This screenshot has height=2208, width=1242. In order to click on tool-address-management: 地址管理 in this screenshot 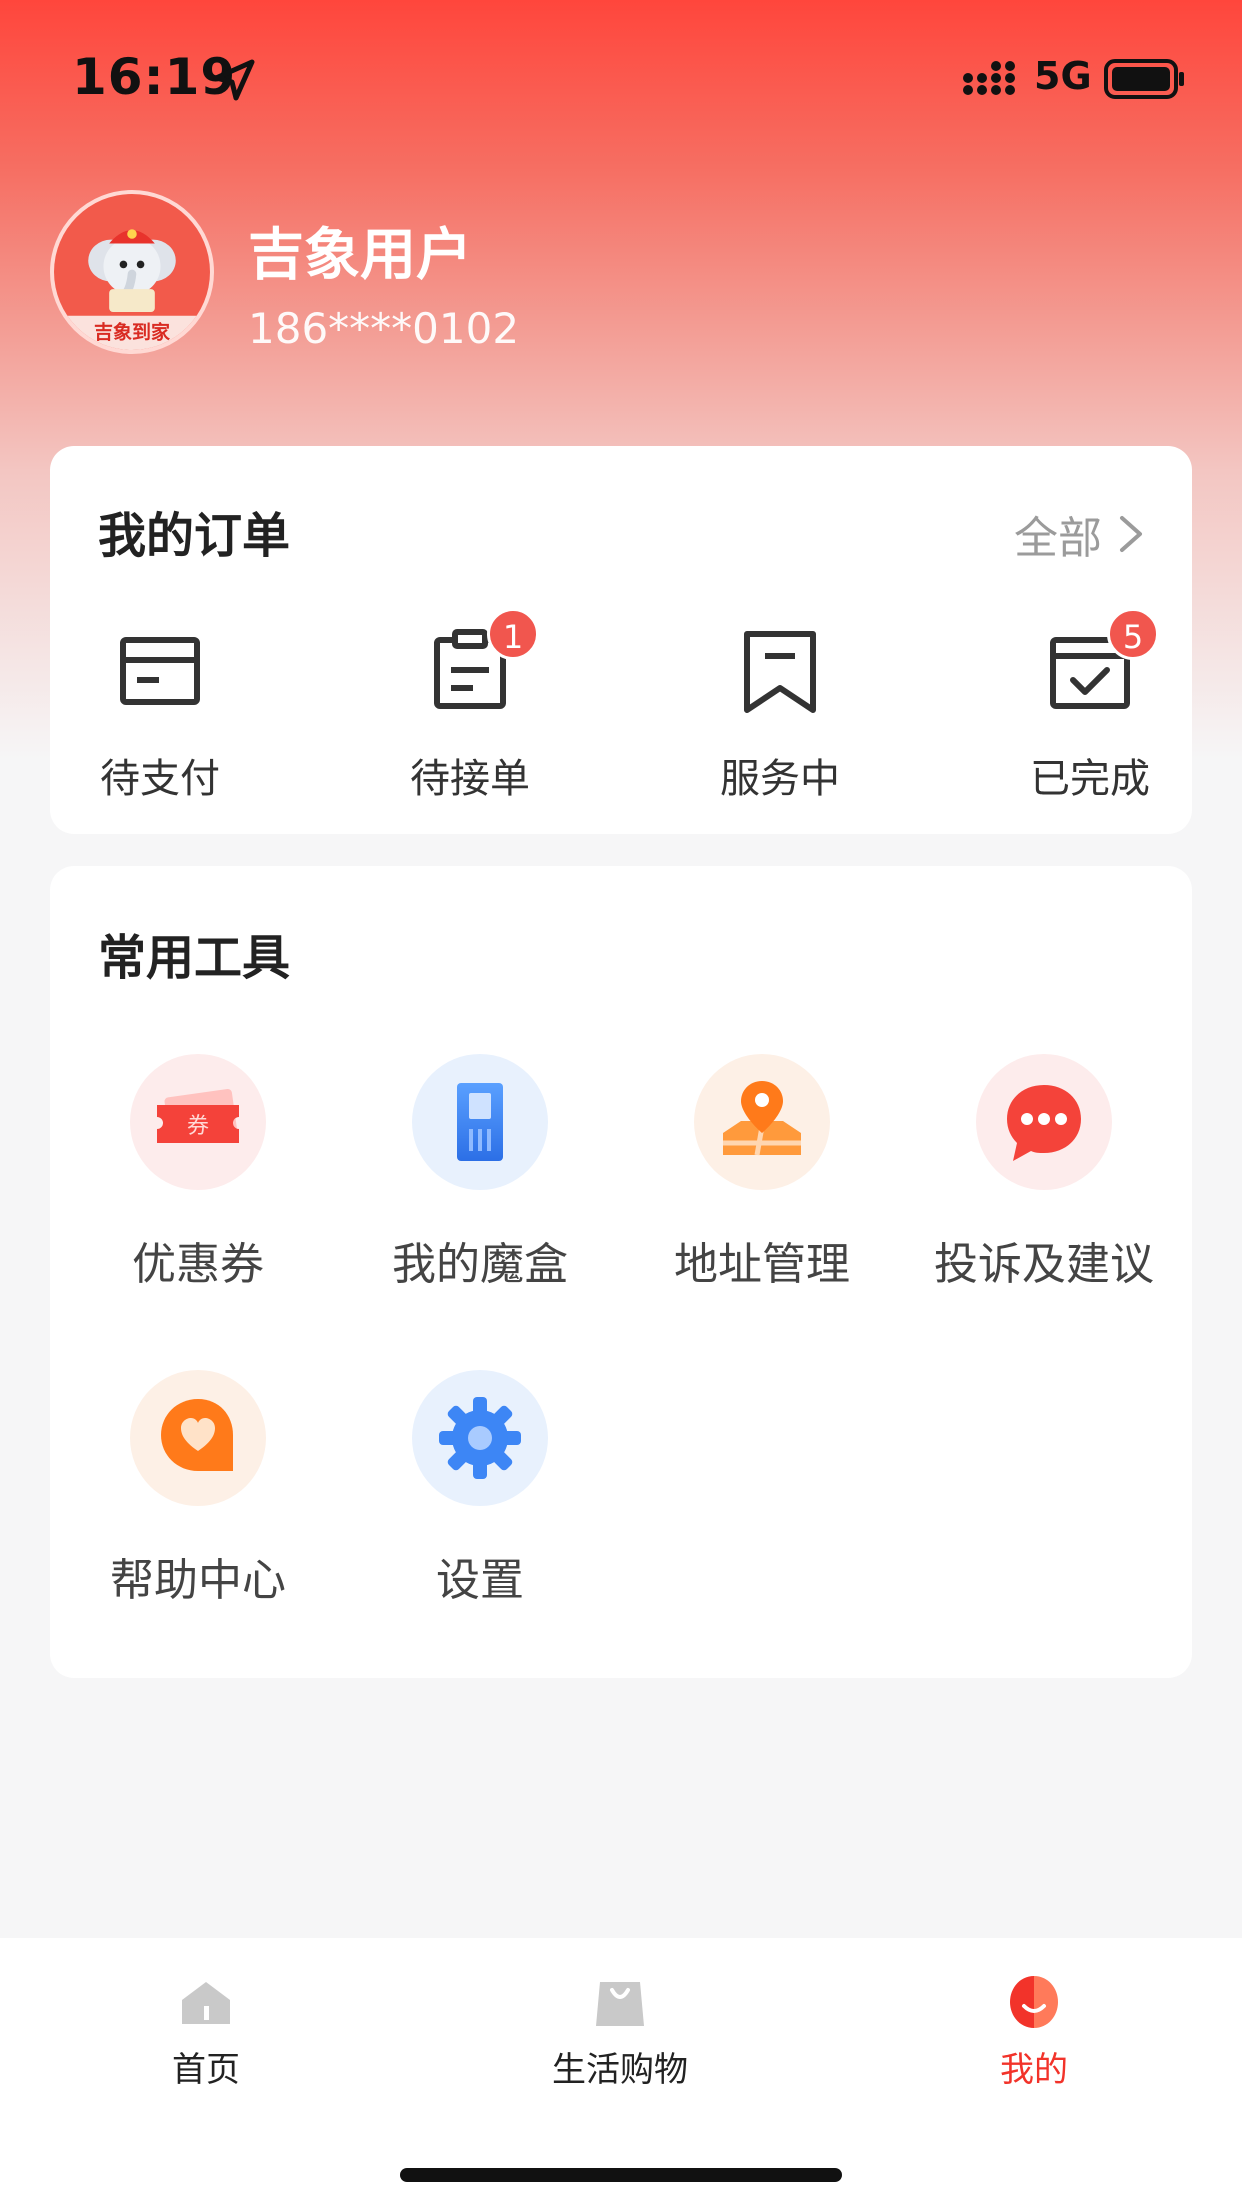, I will do `click(762, 1173)`.